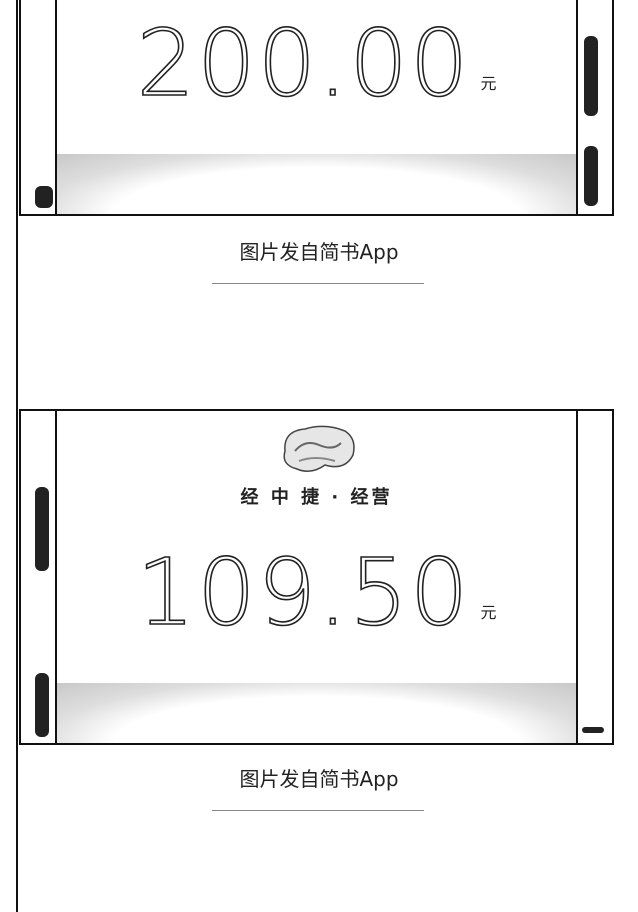 Image resolution: width=638 pixels, height=912 pixels. Describe the element at coordinates (303, 63) in the screenshot. I see `amount-value: 200.00` at that location.